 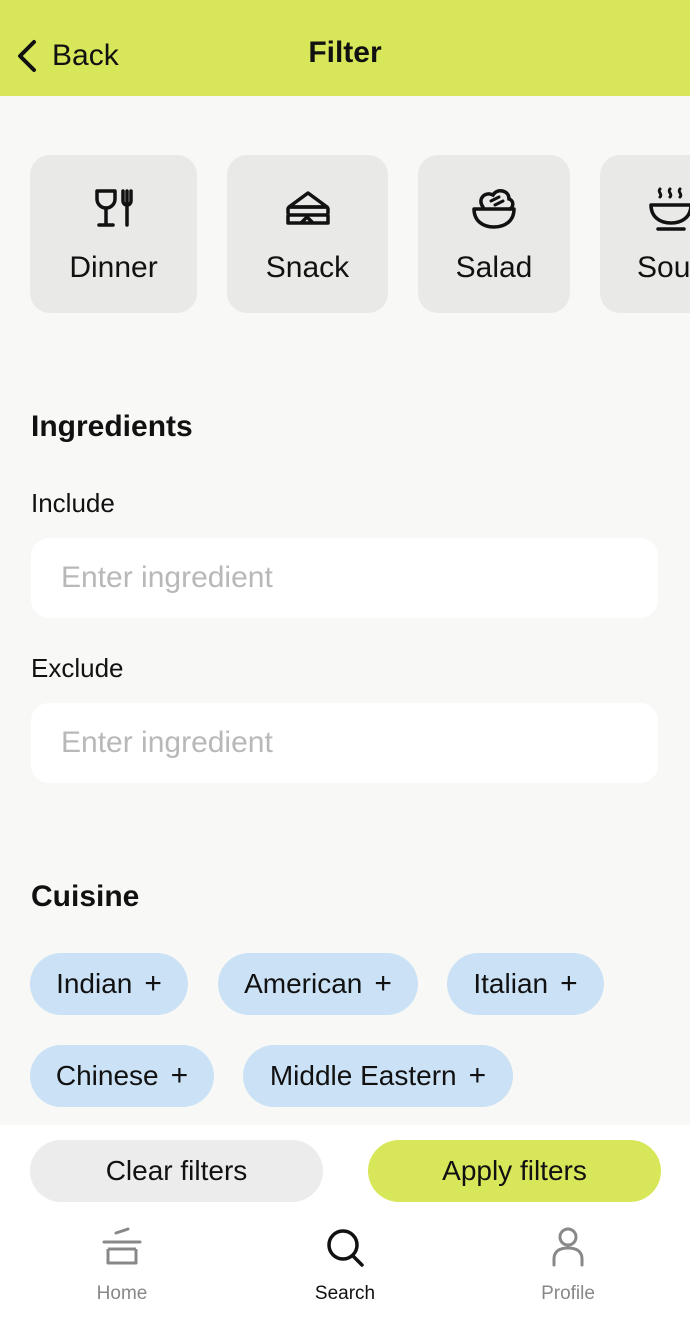 What do you see at coordinates (345, 1248) in the screenshot?
I see `search-icon` at bounding box center [345, 1248].